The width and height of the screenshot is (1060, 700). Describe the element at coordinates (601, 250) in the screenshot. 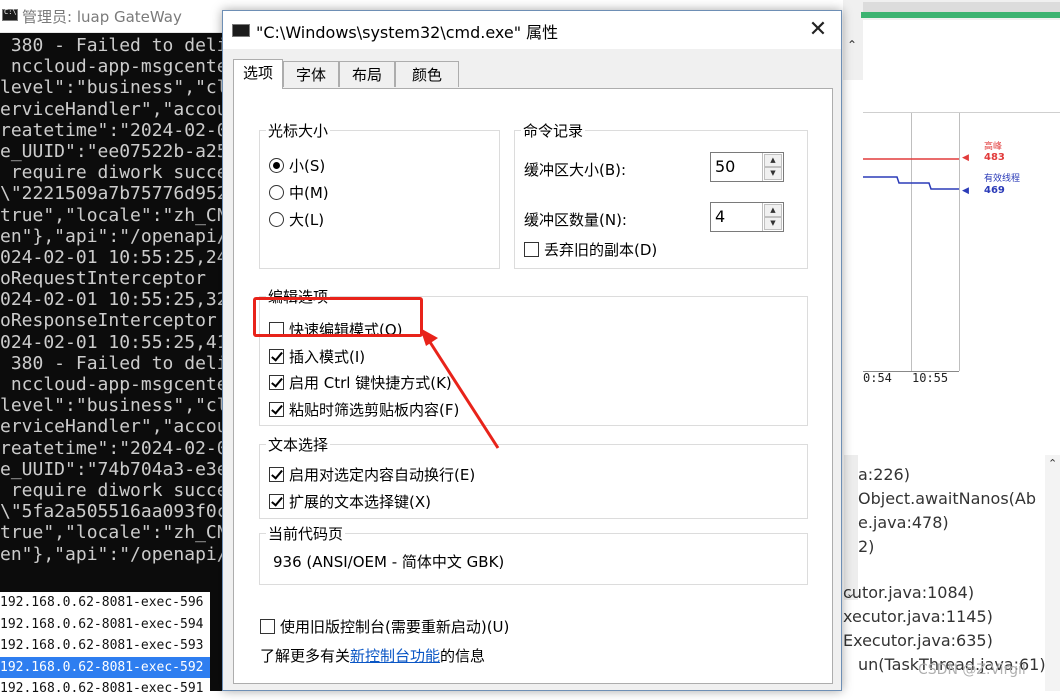

I see `discard-label: 丢弃旧的副本(D)` at that location.